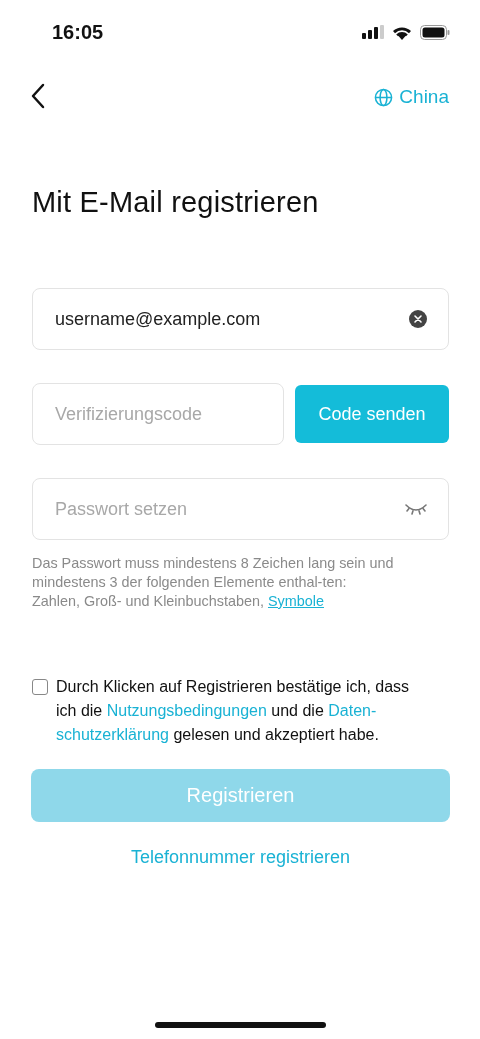  I want to click on signal-icon, so click(373, 32).